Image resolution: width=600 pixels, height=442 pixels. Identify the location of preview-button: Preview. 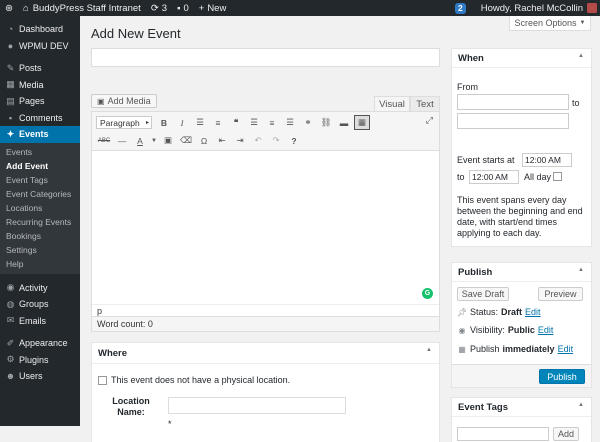
(560, 294).